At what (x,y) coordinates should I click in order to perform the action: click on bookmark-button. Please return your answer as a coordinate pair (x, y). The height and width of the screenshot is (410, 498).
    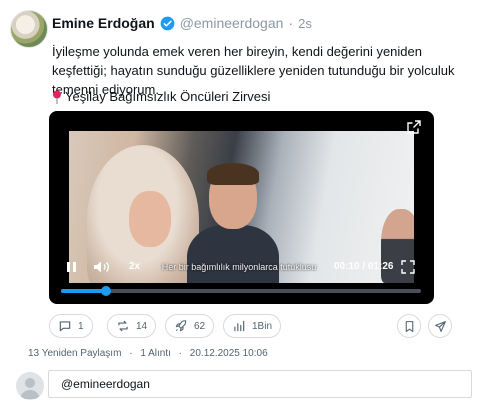
    Looking at the image, I should click on (409, 326).